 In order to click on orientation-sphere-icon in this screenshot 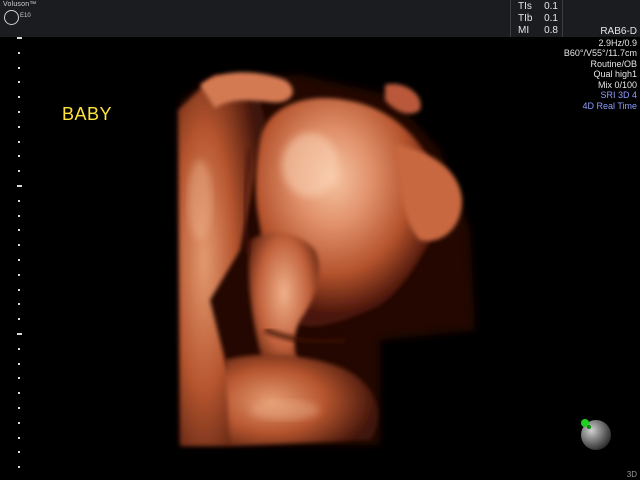, I will do `click(594, 432)`.